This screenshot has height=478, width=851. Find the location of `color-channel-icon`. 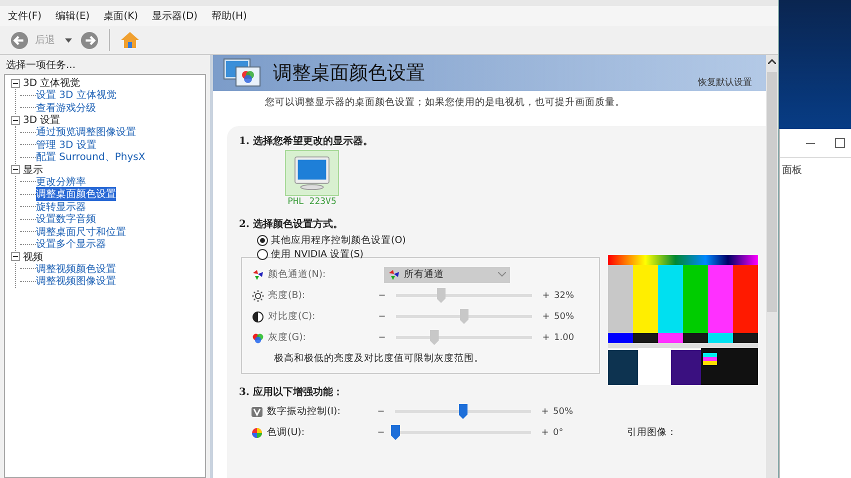

color-channel-icon is located at coordinates (258, 274).